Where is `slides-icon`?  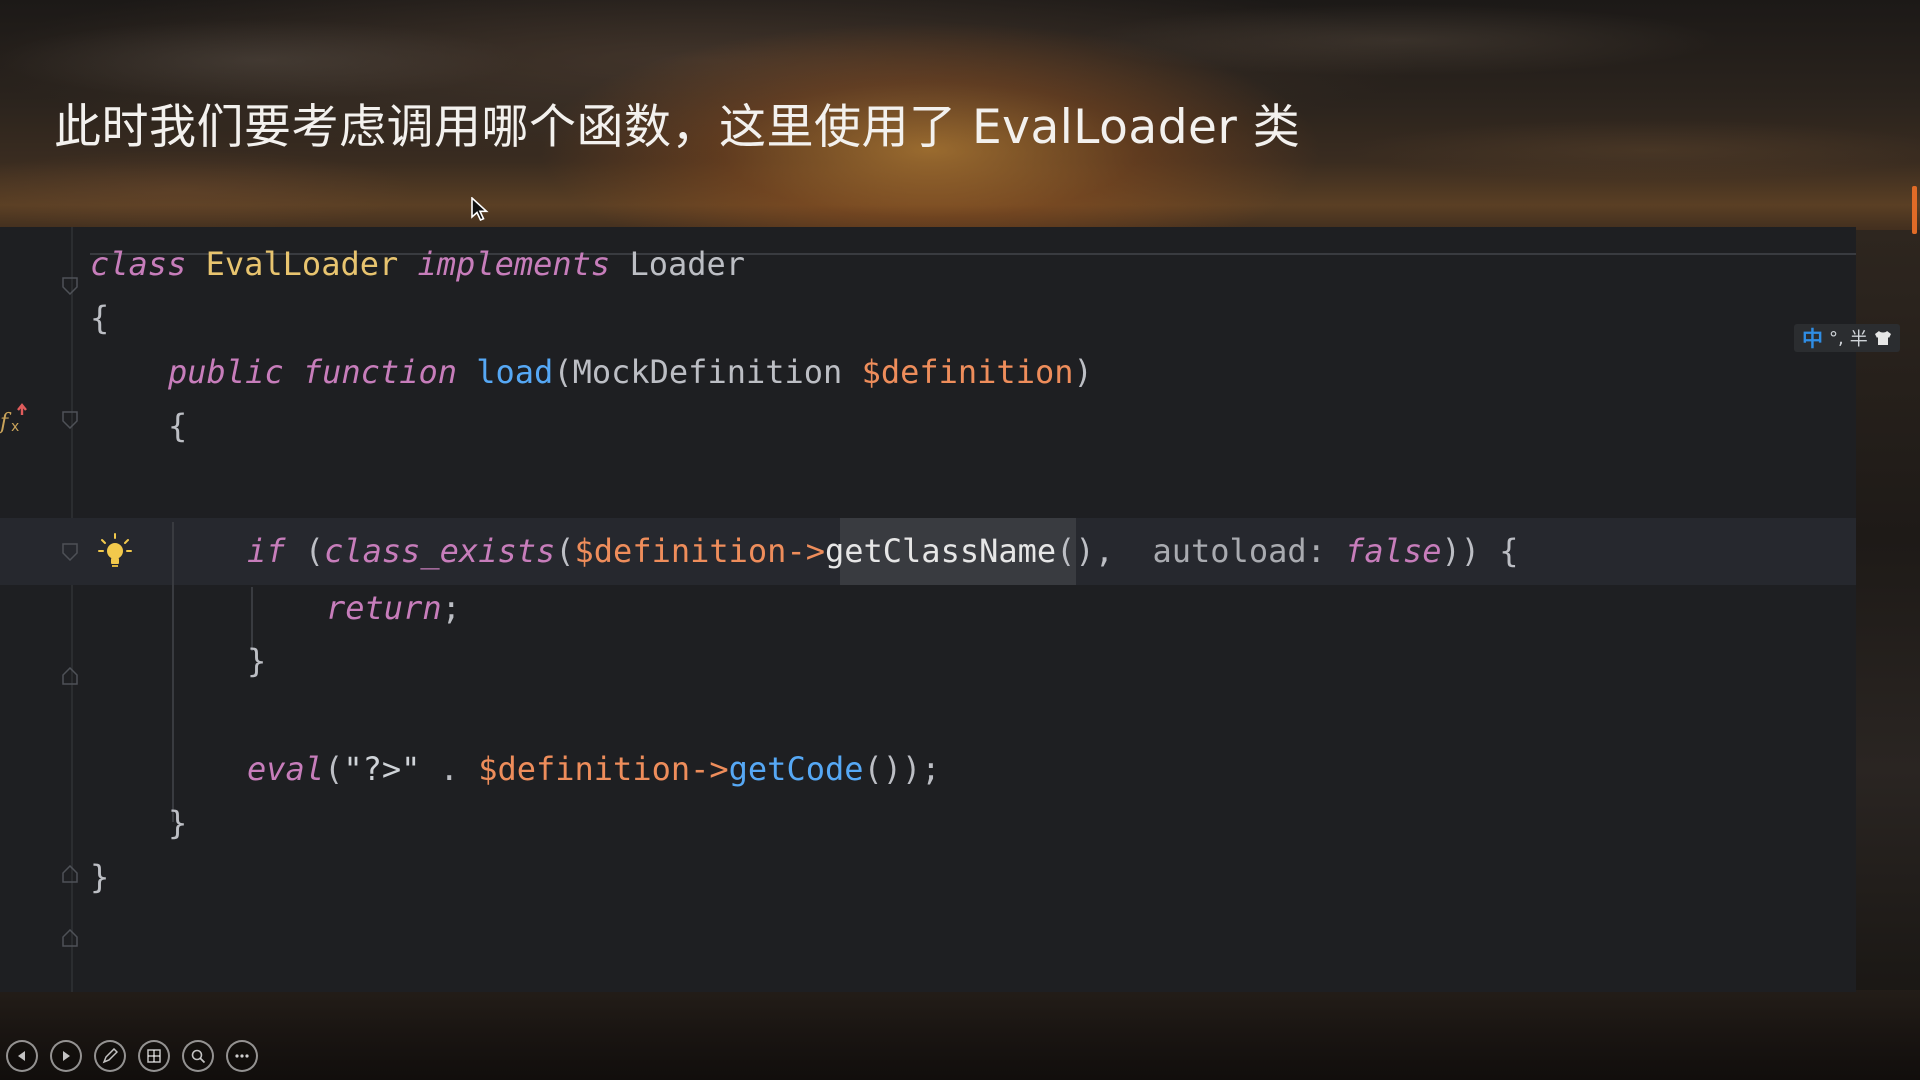 slides-icon is located at coordinates (154, 1056).